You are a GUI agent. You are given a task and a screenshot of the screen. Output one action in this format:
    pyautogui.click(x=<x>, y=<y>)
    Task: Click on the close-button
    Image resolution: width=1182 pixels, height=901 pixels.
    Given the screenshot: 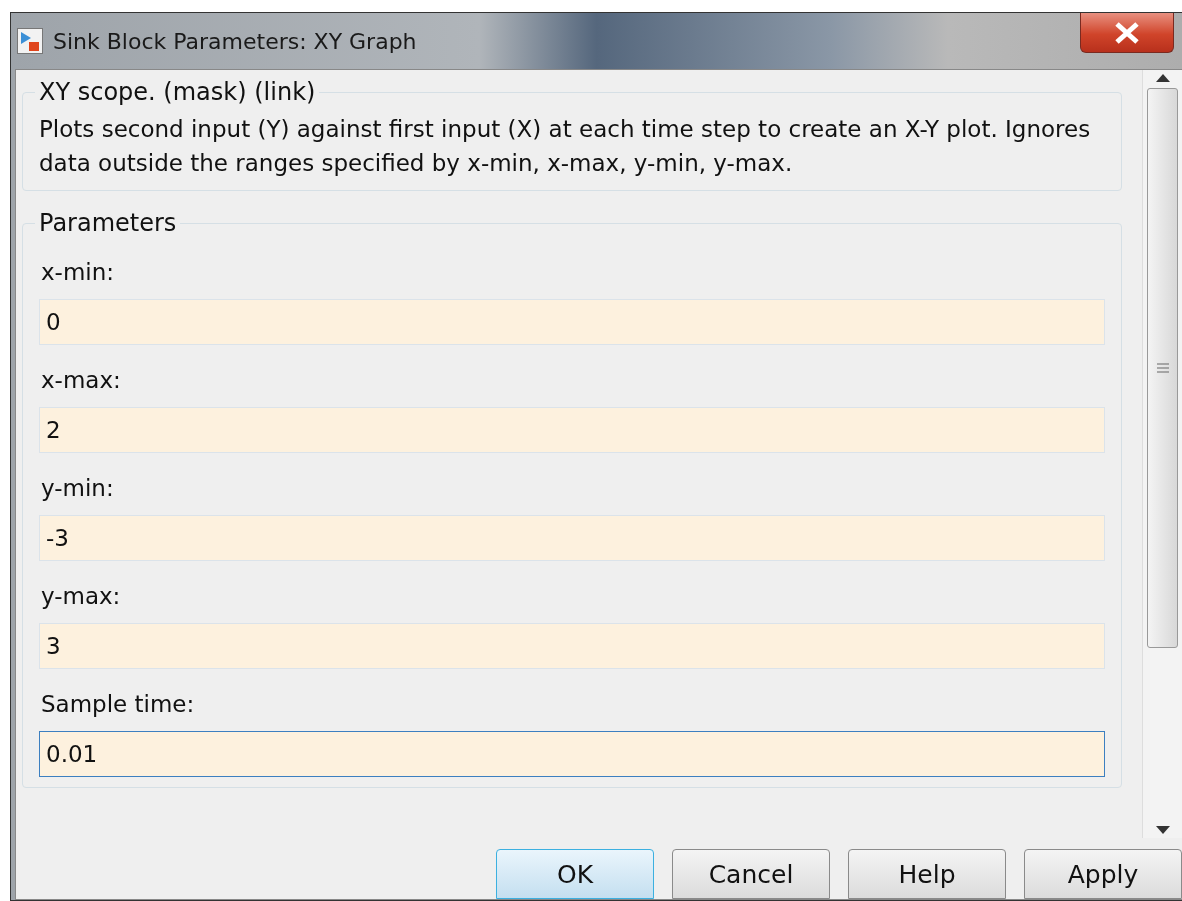 What is the action you would take?
    pyautogui.click(x=1127, y=33)
    